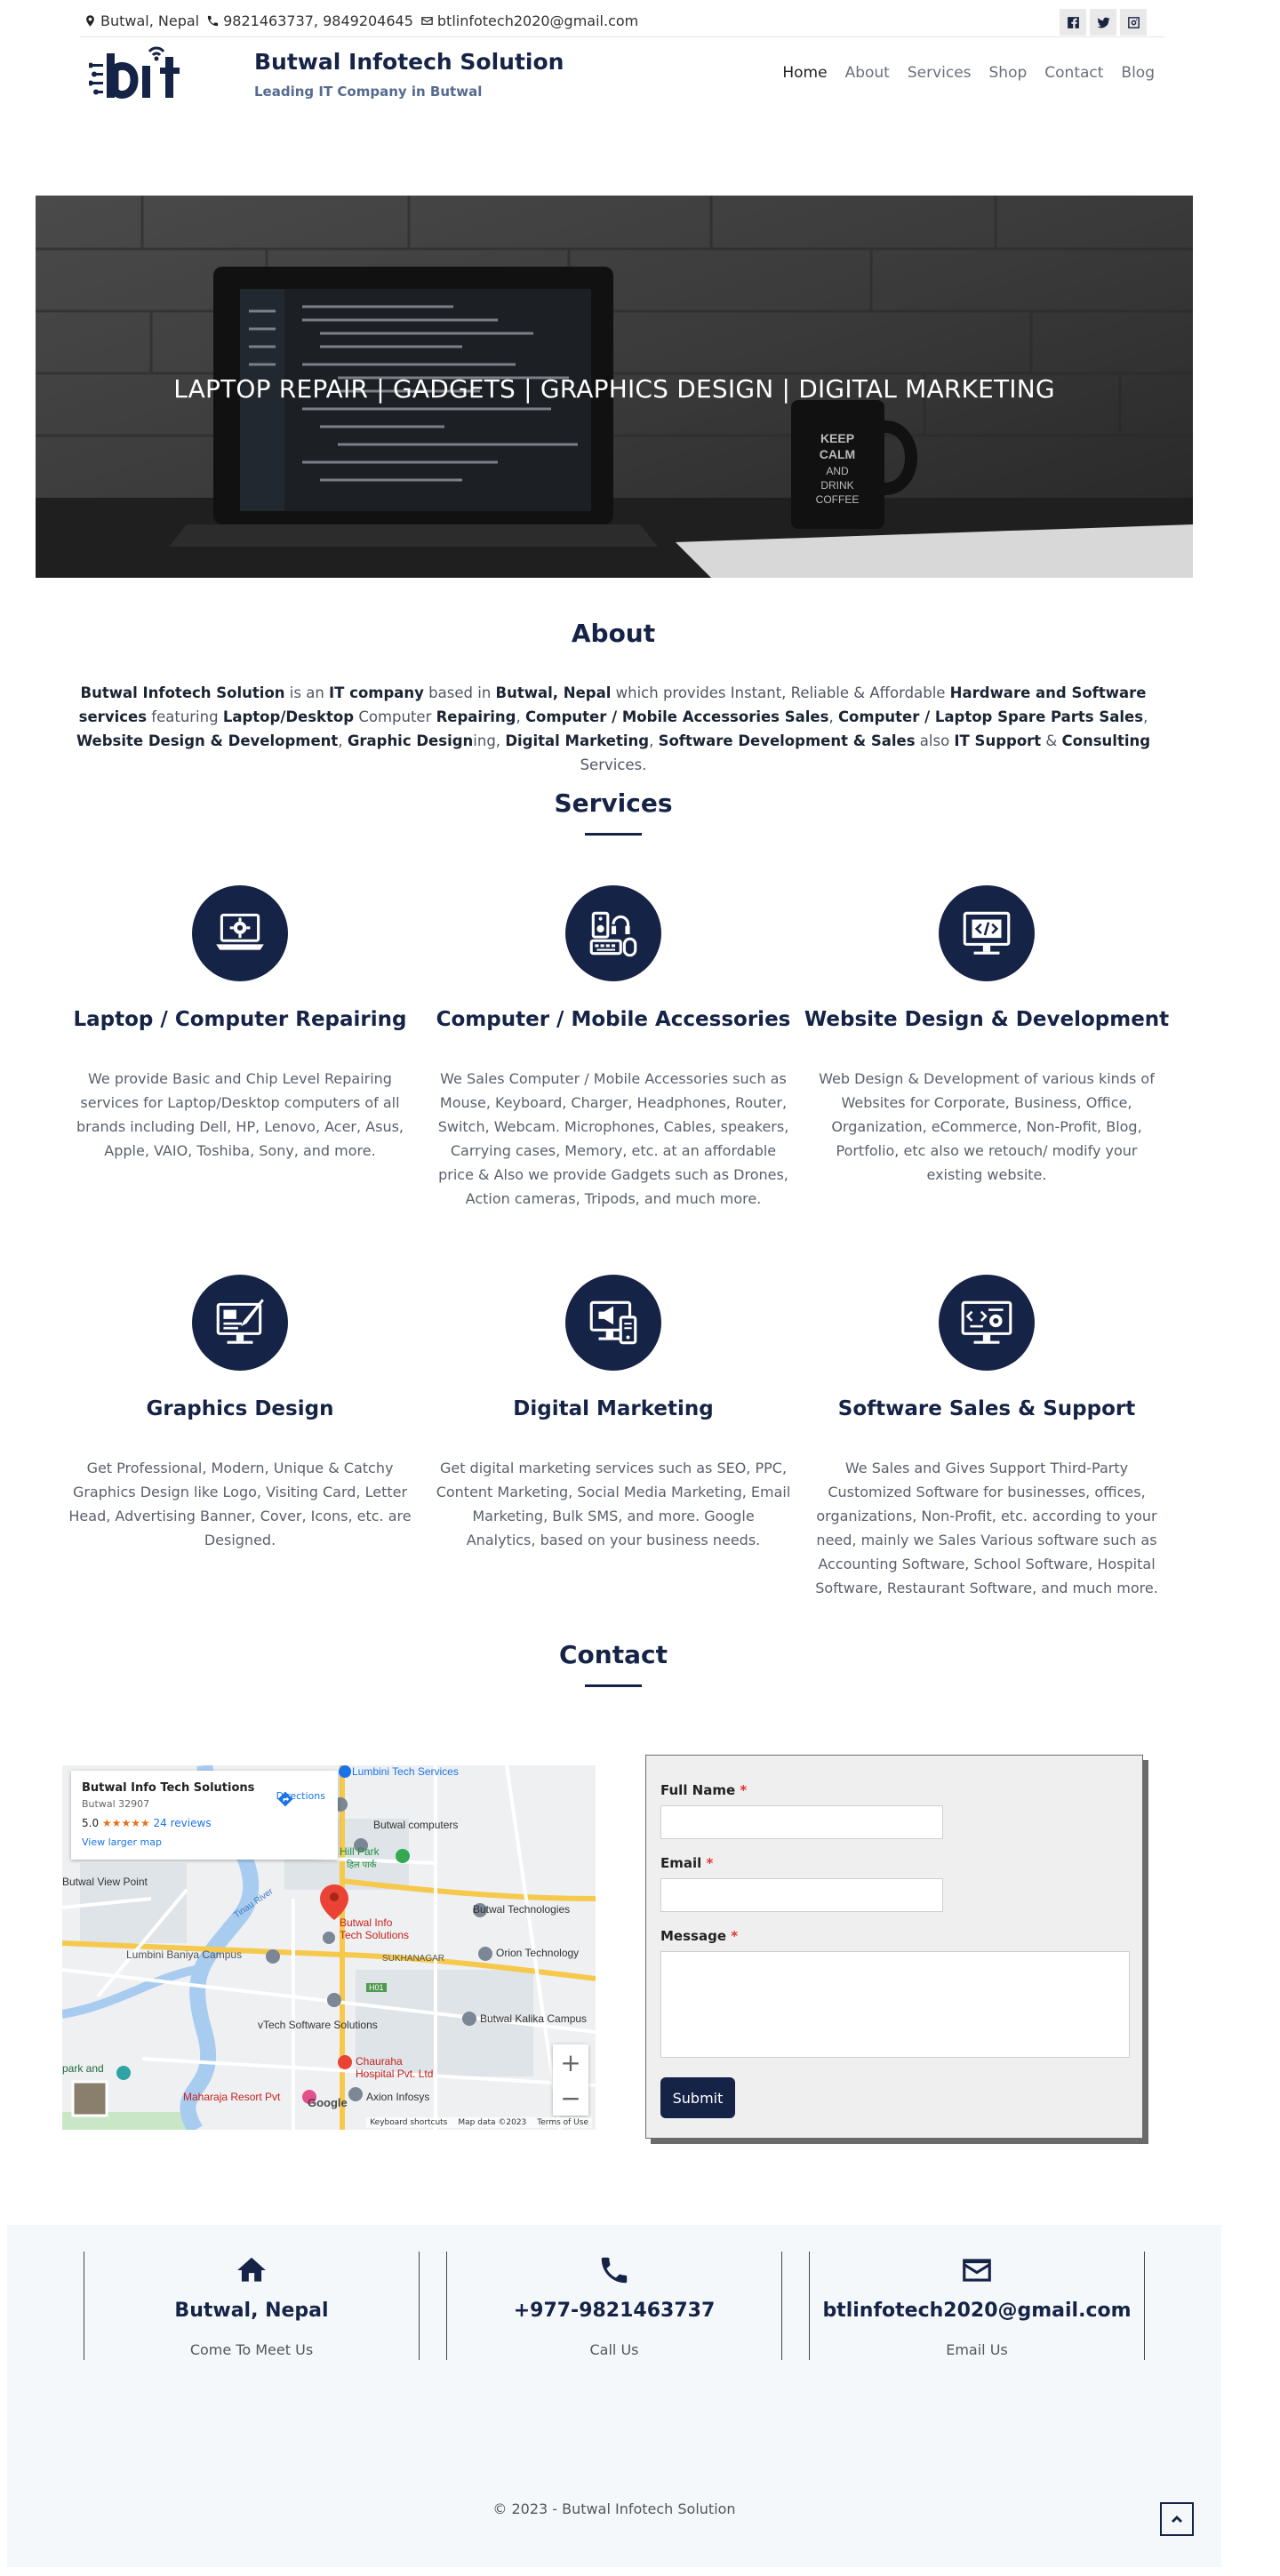 This screenshot has height=2576, width=1280. I want to click on rating-stars-icon: ★★★★★, so click(125, 1823).